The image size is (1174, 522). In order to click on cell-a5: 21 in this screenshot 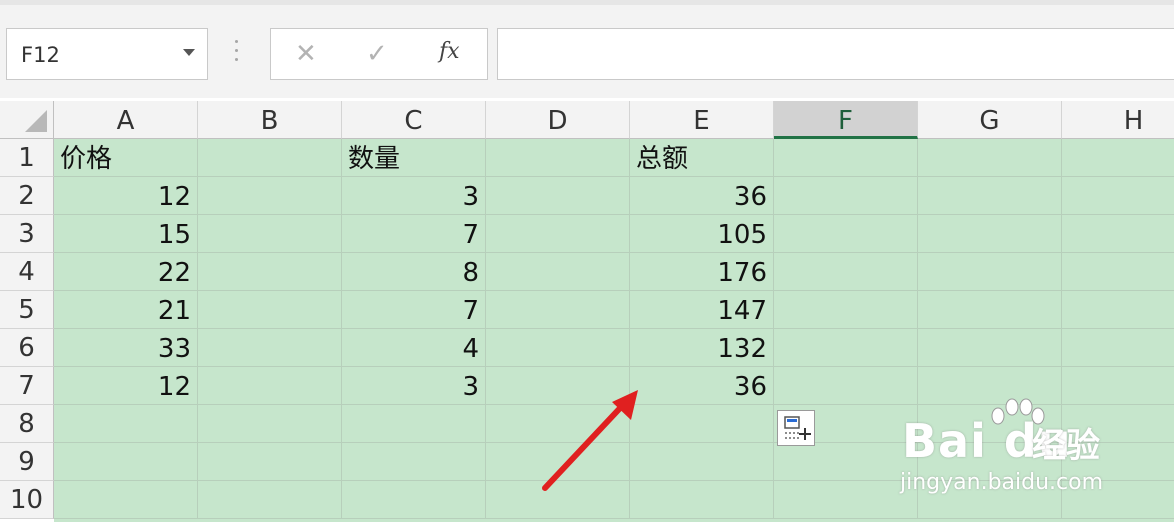, I will do `click(126, 310)`.